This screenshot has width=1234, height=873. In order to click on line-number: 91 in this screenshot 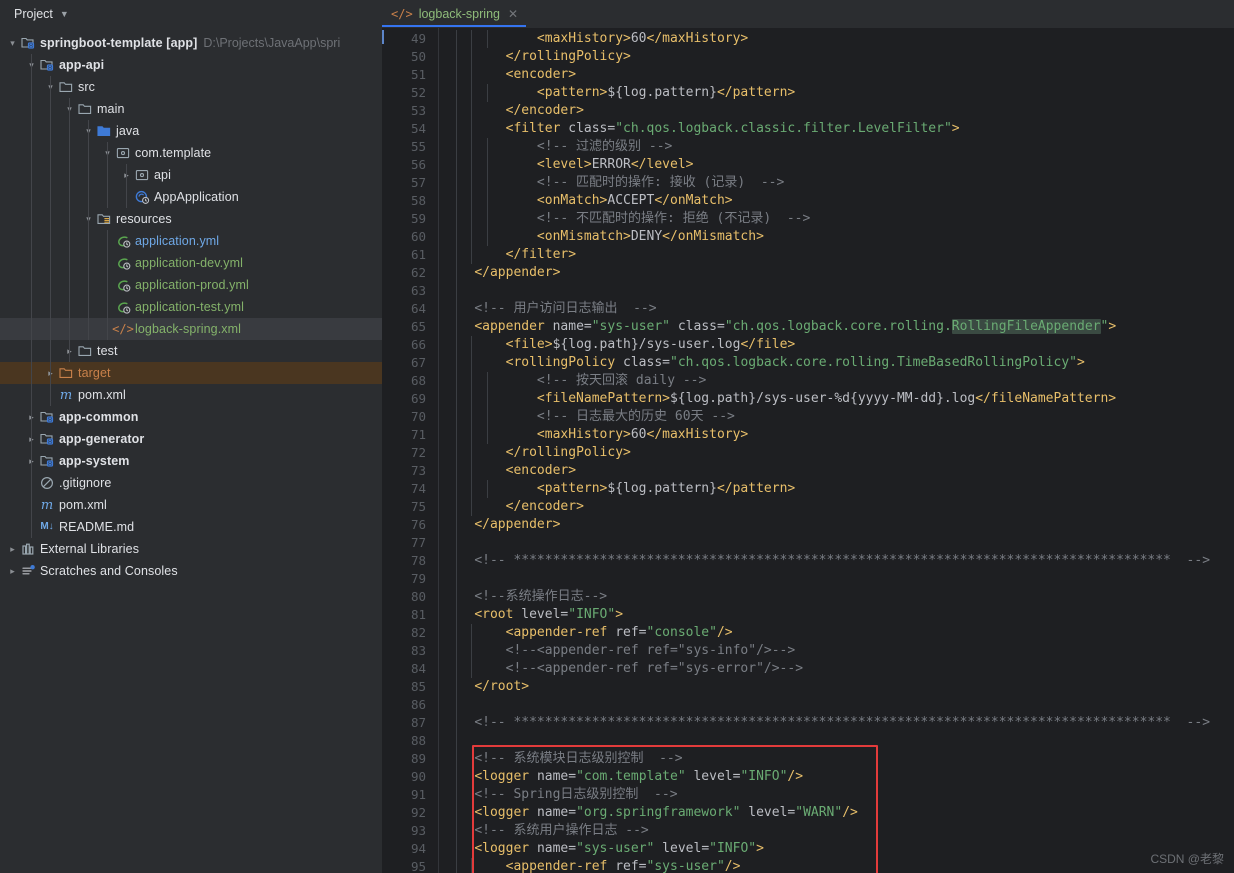, I will do `click(418, 795)`.